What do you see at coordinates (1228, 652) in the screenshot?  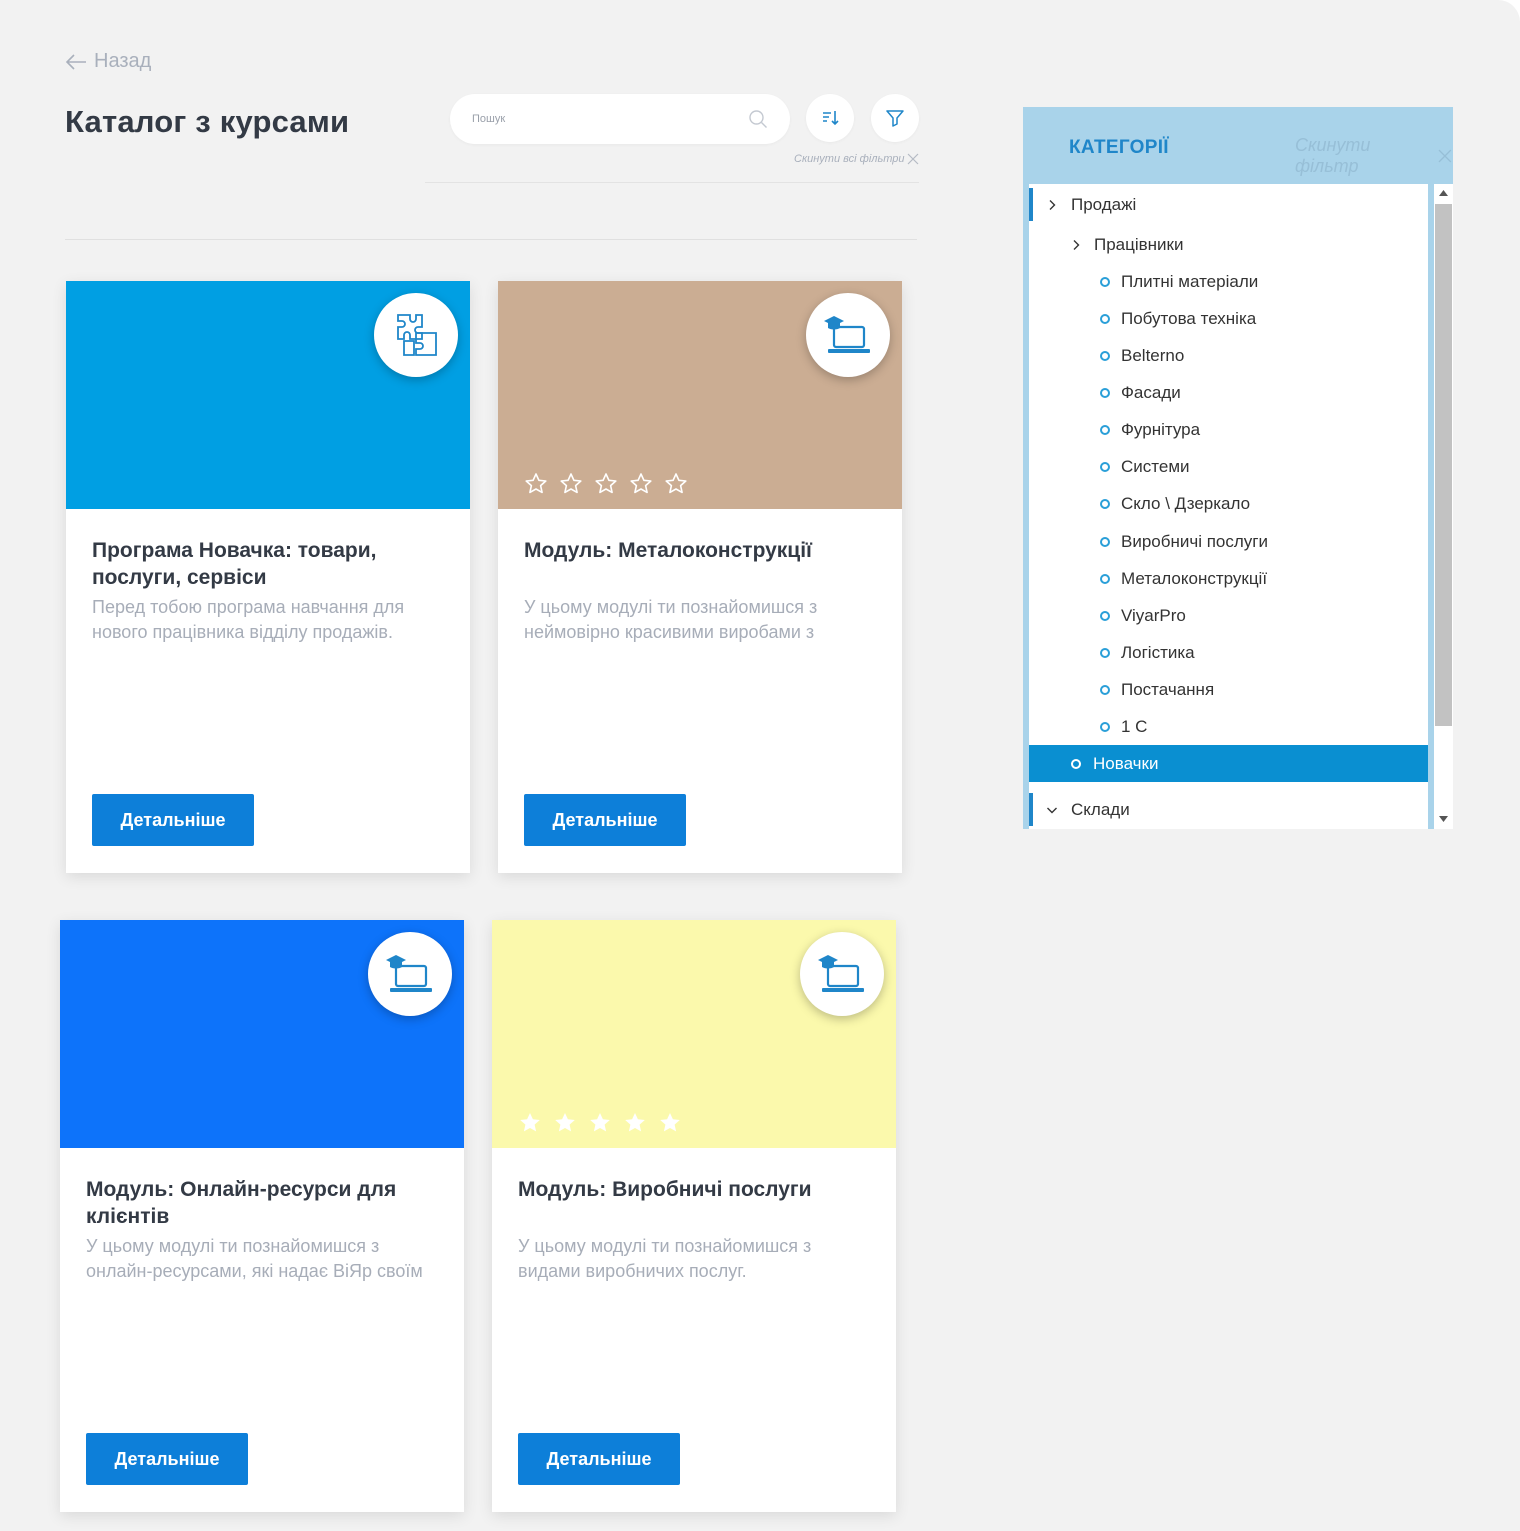 I see `category-item: Логістика` at bounding box center [1228, 652].